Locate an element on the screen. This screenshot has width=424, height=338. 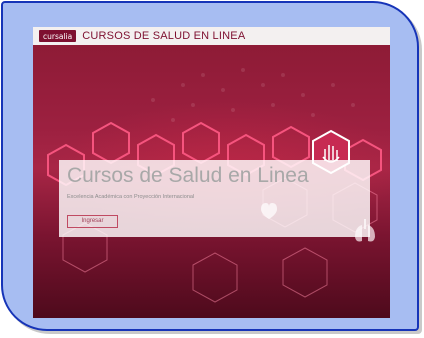
ingresar-button: Ingresar is located at coordinates (92, 221).